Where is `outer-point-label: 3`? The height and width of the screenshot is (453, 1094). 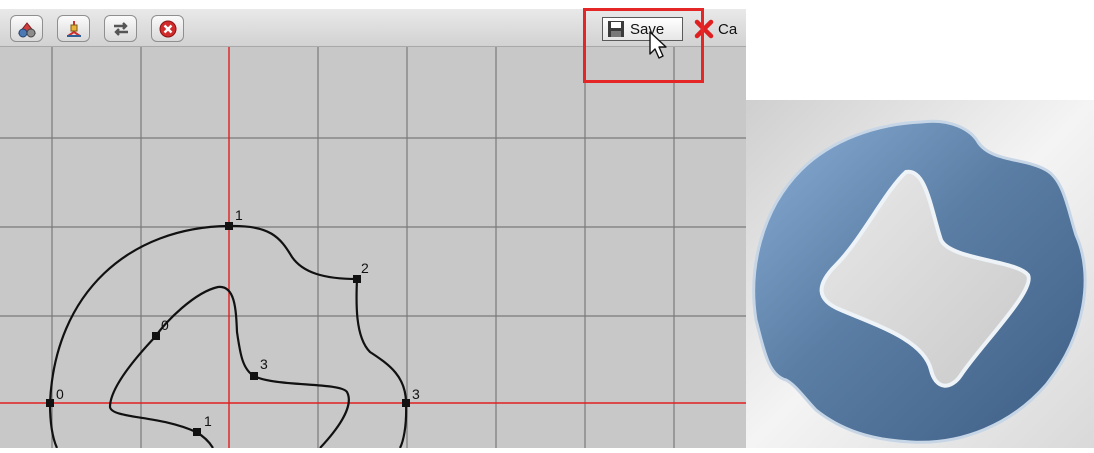 outer-point-label: 3 is located at coordinates (416, 394).